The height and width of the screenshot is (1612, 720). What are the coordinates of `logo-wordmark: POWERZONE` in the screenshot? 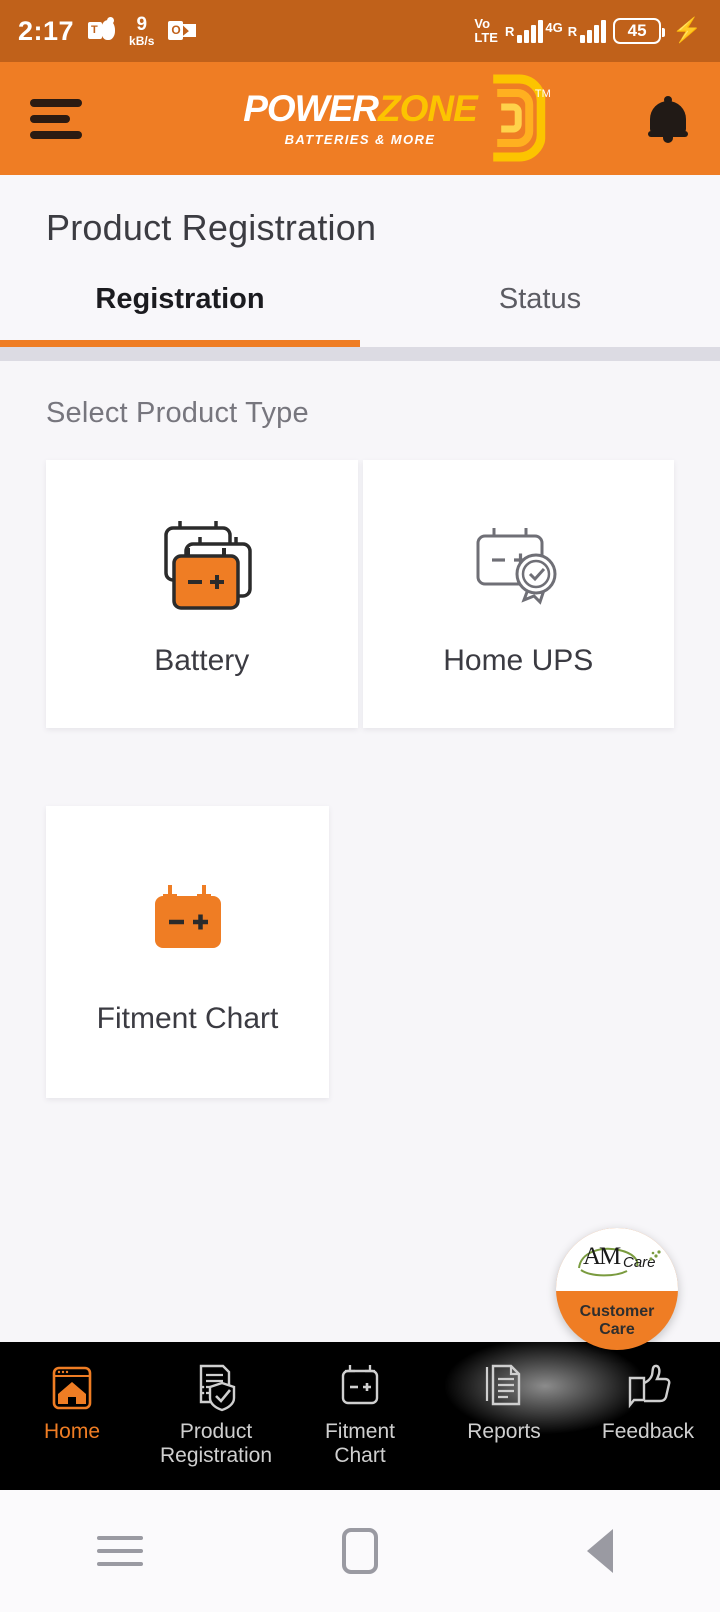 It's located at (360, 108).